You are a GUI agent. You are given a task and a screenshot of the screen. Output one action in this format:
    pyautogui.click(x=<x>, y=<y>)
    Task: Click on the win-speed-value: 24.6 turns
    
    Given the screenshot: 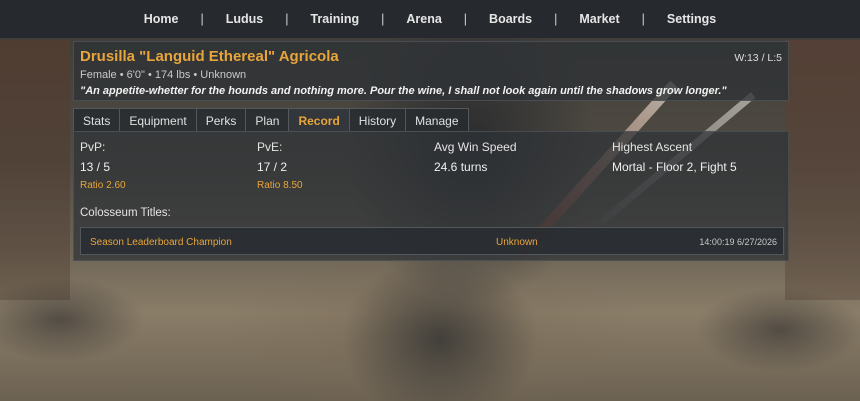 What is the action you would take?
    pyautogui.click(x=461, y=167)
    